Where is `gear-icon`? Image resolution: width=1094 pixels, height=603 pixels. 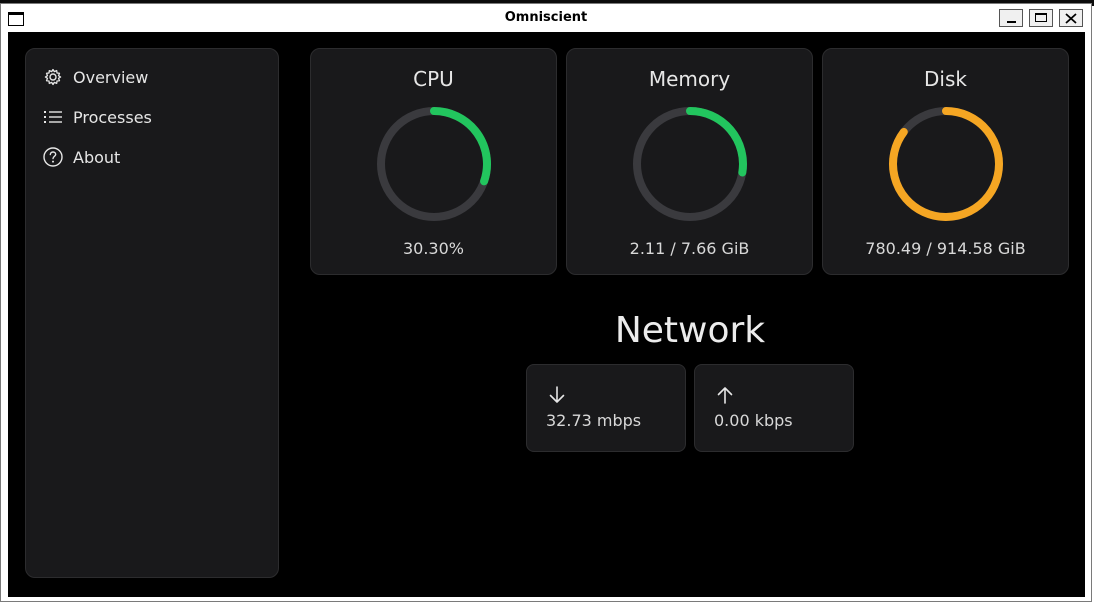 gear-icon is located at coordinates (53, 77).